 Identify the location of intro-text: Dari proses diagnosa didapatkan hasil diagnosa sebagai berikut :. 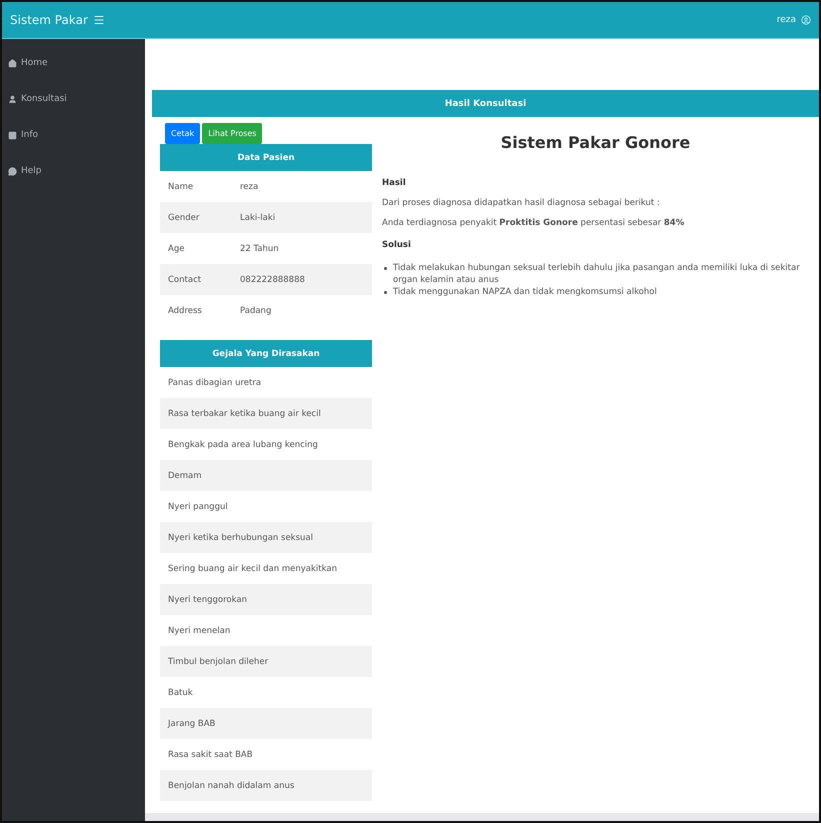
(521, 203).